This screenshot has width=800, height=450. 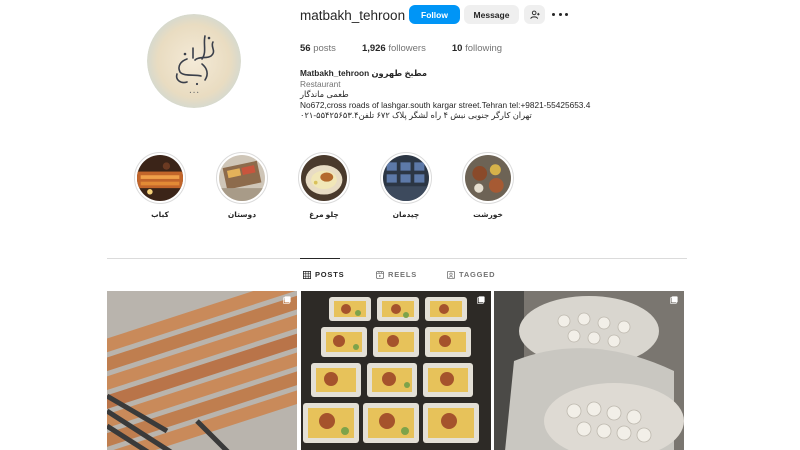 I want to click on kebab-skewers-image, so click(x=202, y=370).